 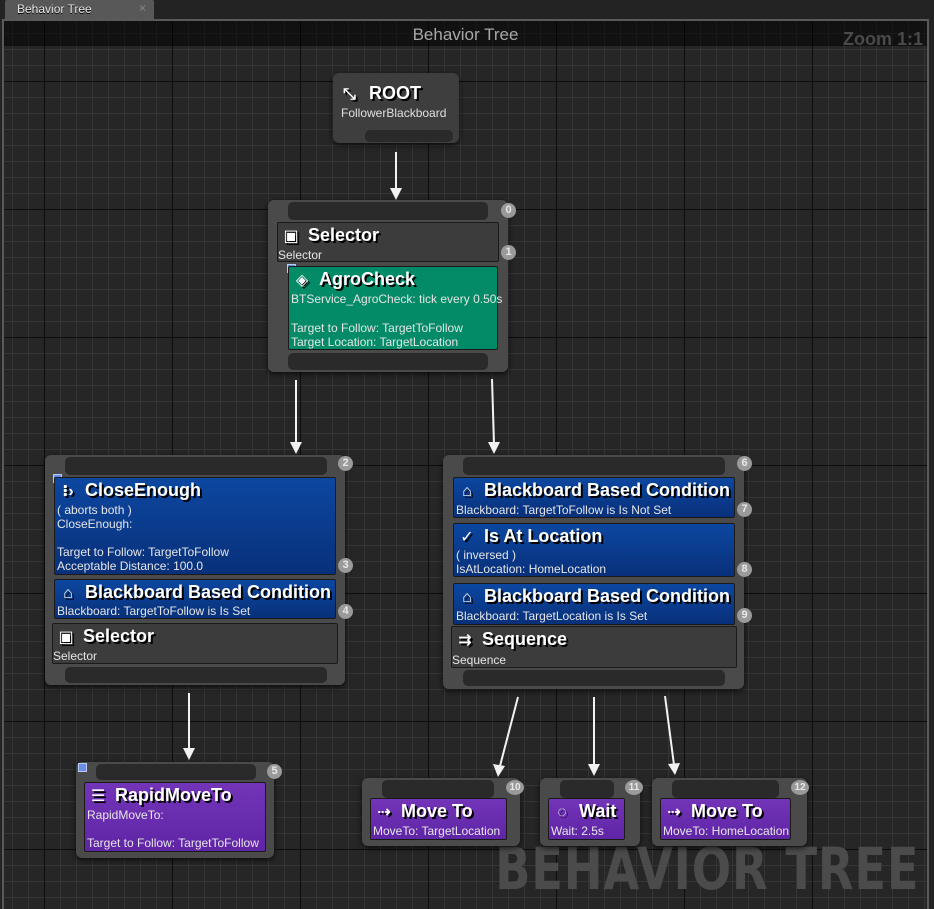 I want to click on decorator-line: ( aborts both ), so click(x=94, y=510).